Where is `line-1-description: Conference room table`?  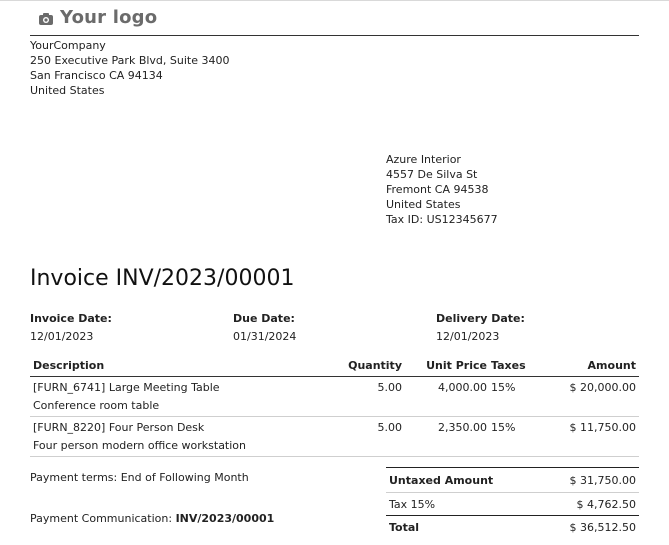
line-1-description: Conference room table is located at coordinates (96, 405).